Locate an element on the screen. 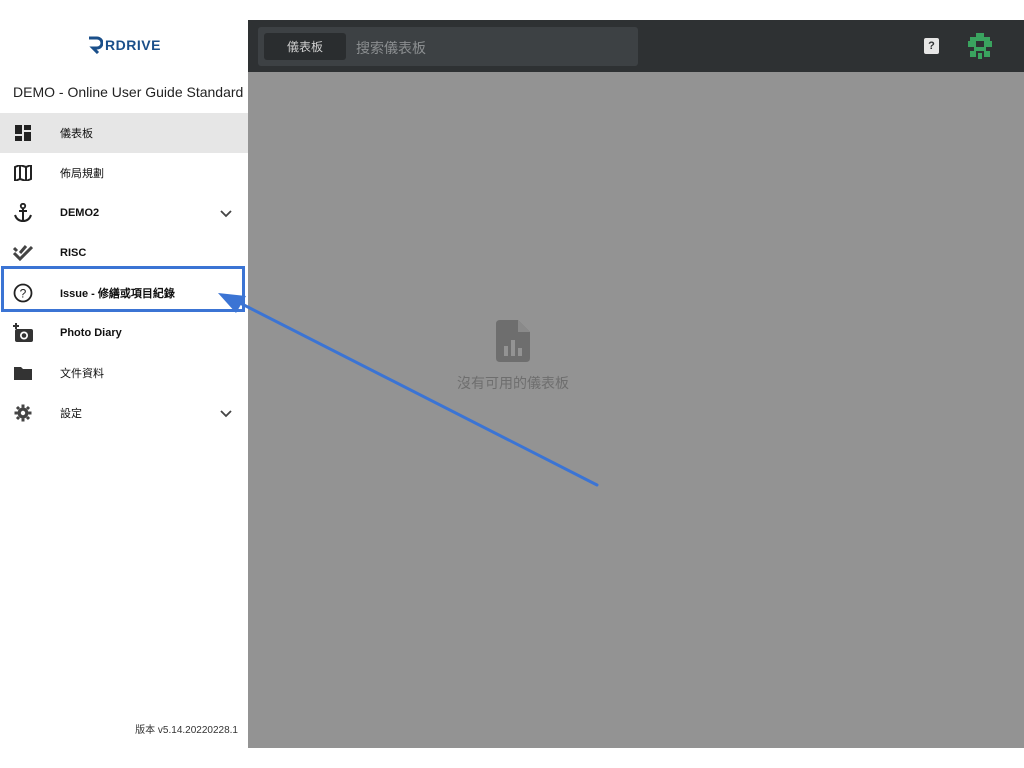  sidebar-item-demo2: DEMO2 is located at coordinates (124, 213).